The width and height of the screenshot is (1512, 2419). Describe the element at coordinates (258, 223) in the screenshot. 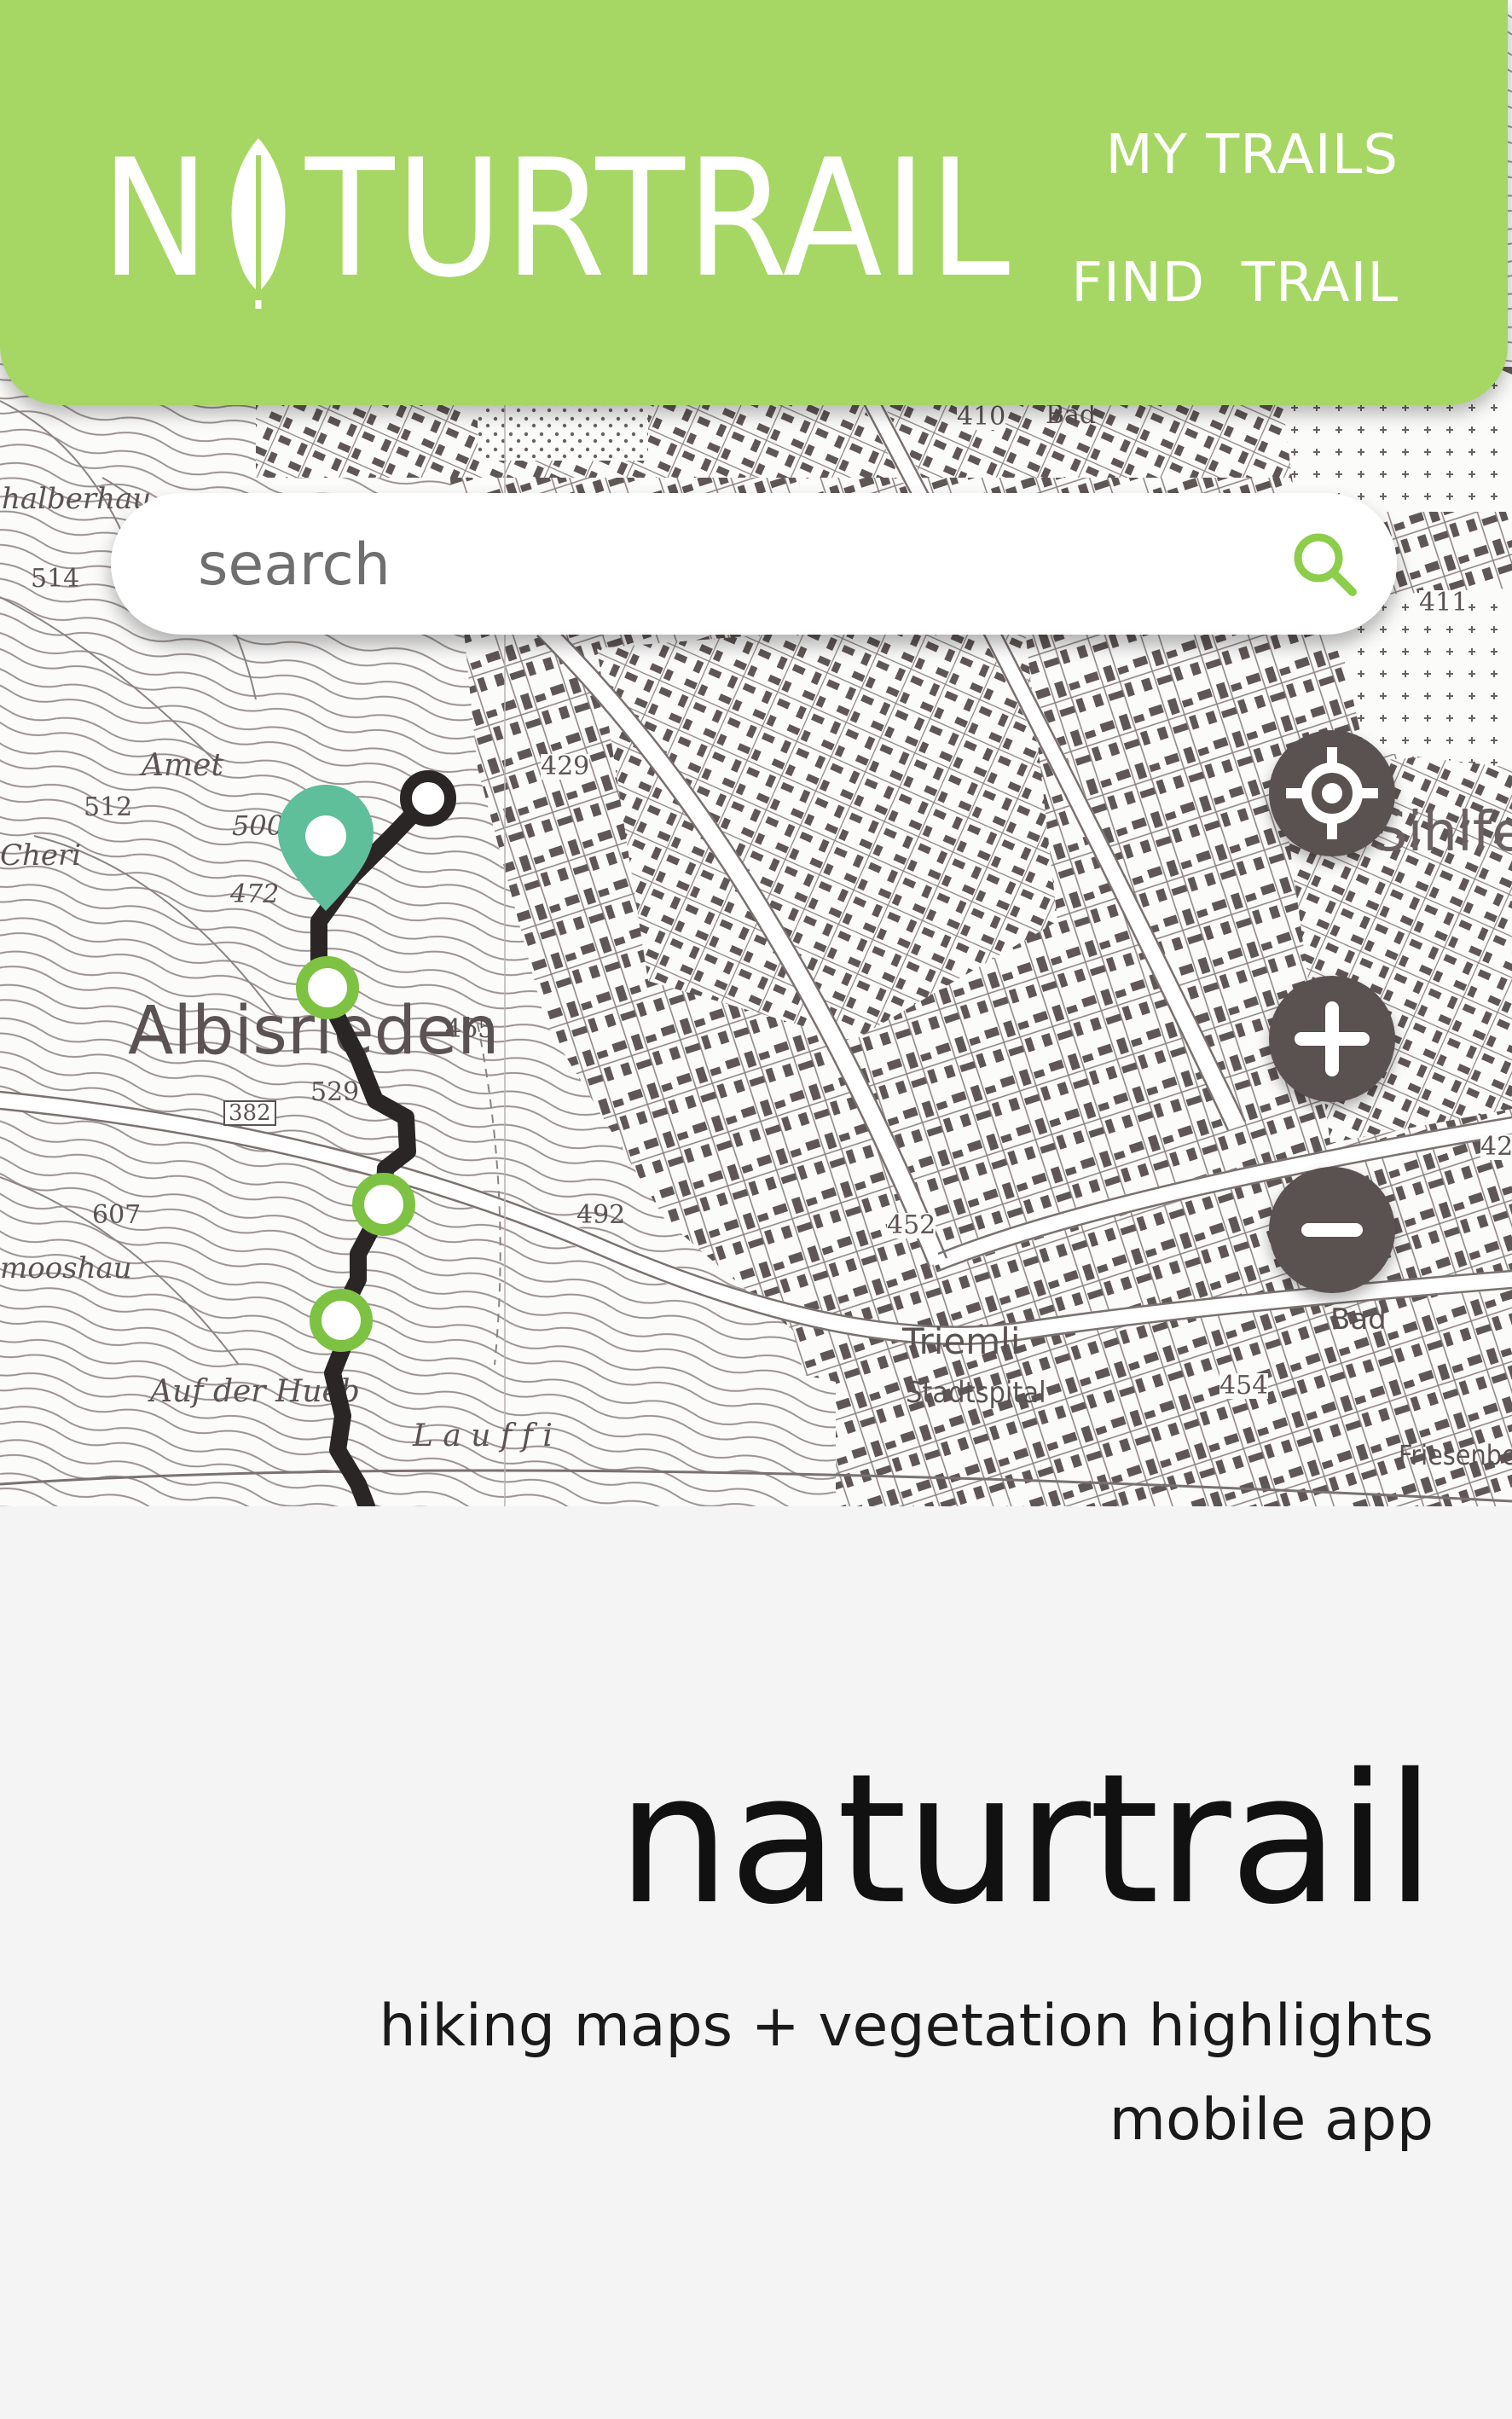

I see `leaf-icon` at that location.